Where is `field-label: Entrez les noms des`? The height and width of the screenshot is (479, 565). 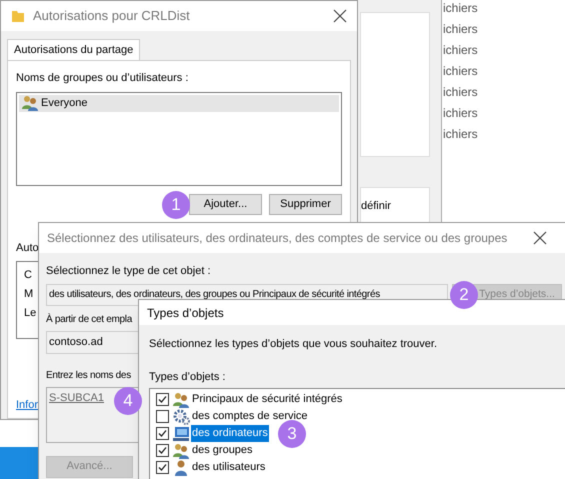 field-label: Entrez les noms des is located at coordinates (88, 375).